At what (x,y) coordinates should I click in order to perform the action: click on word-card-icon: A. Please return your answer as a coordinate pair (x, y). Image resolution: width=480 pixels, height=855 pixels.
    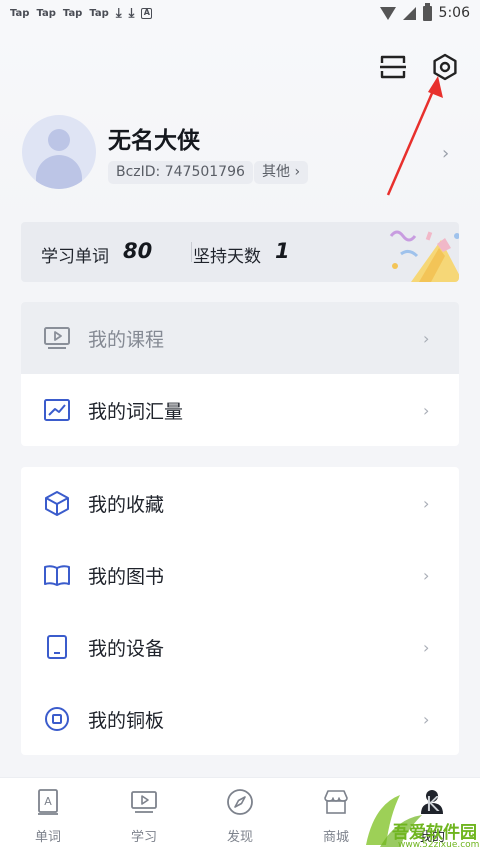
    Looking at the image, I should click on (48, 802).